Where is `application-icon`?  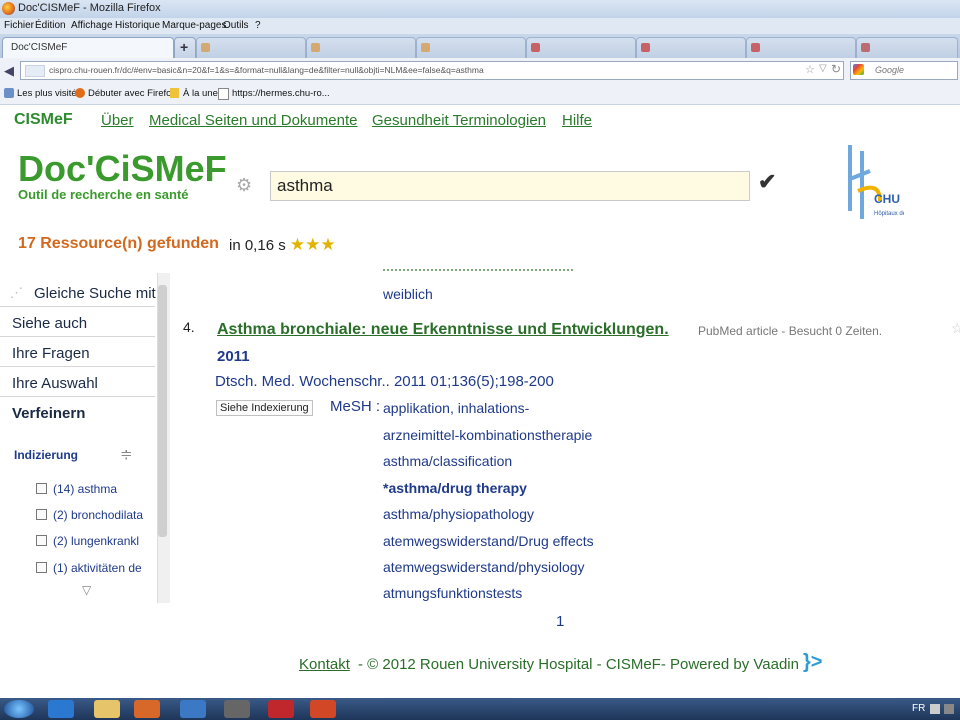
application-icon is located at coordinates (237, 709).